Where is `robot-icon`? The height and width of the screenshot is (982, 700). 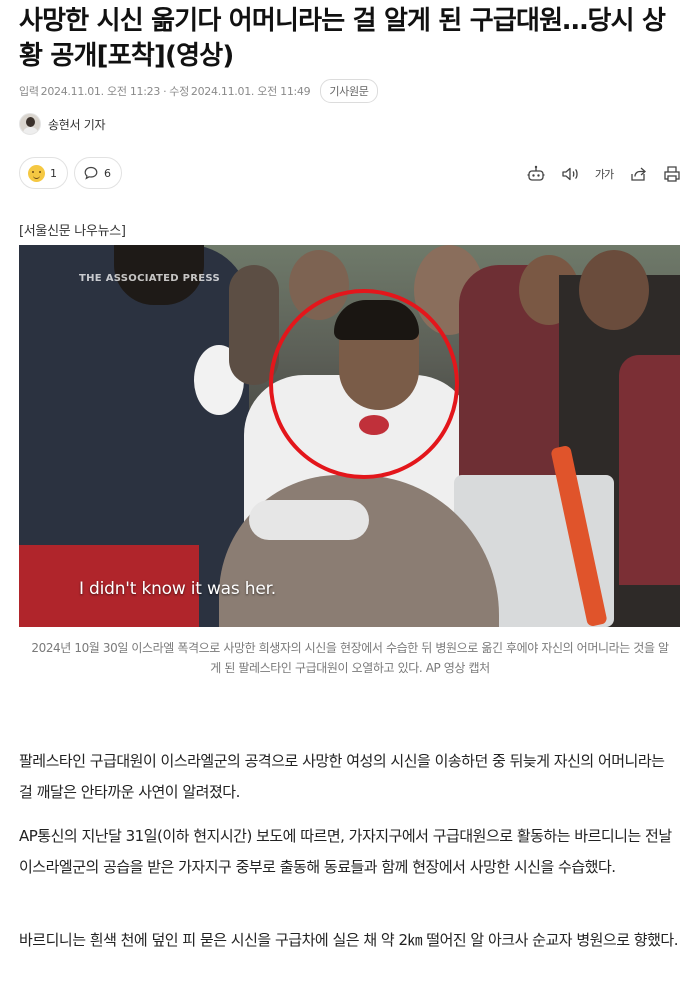 robot-icon is located at coordinates (536, 174).